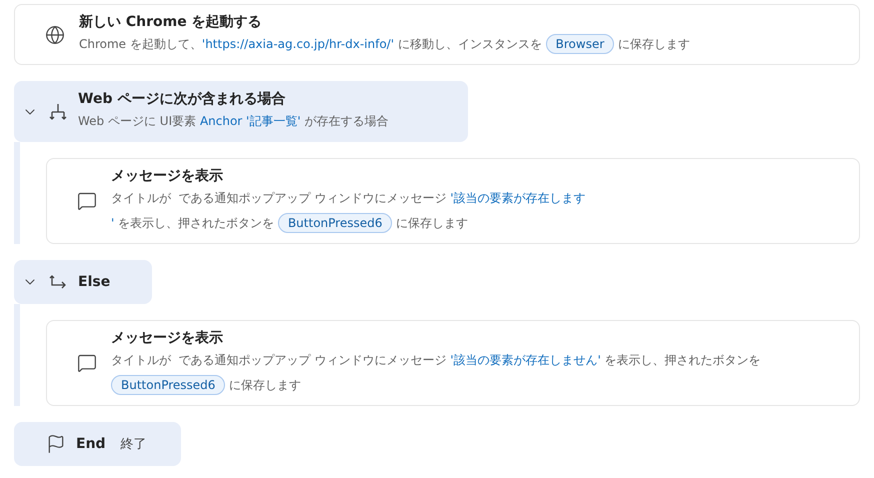 This screenshot has height=478, width=874. I want to click on value-text: 'https://axia-ag.co.jp/hr-dx-info/', so click(298, 44).